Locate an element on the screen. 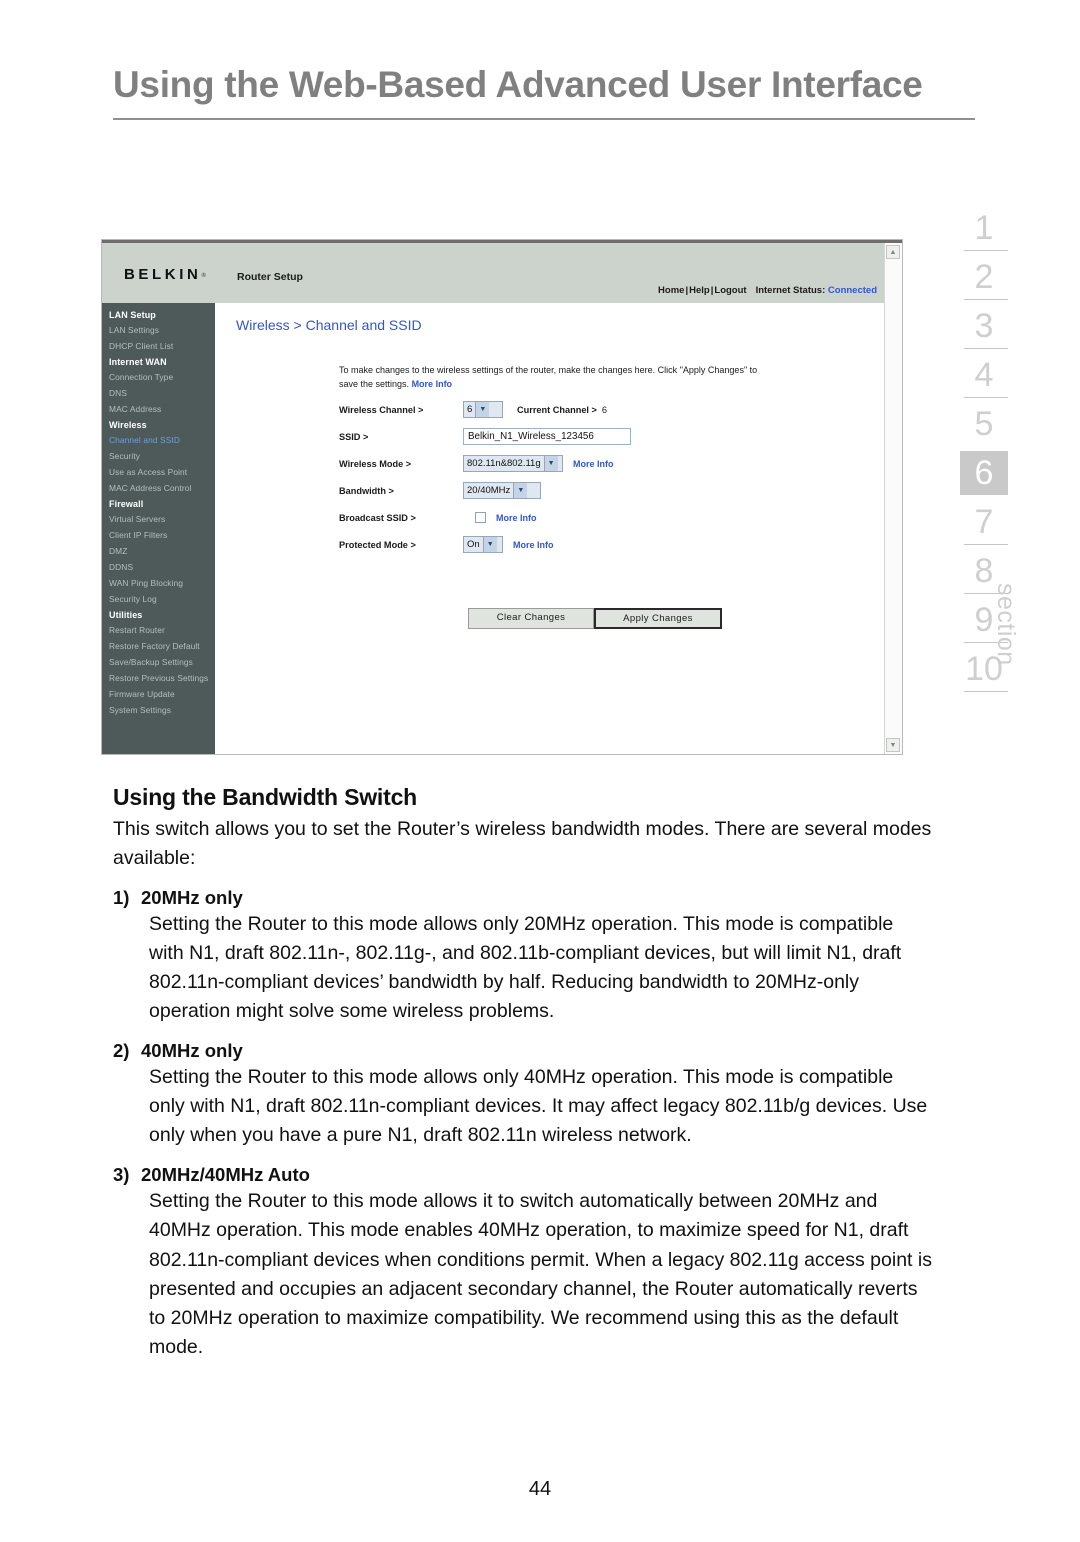 Image resolution: width=1080 pixels, height=1542 pixels. help-link: Help is located at coordinates (699, 290).